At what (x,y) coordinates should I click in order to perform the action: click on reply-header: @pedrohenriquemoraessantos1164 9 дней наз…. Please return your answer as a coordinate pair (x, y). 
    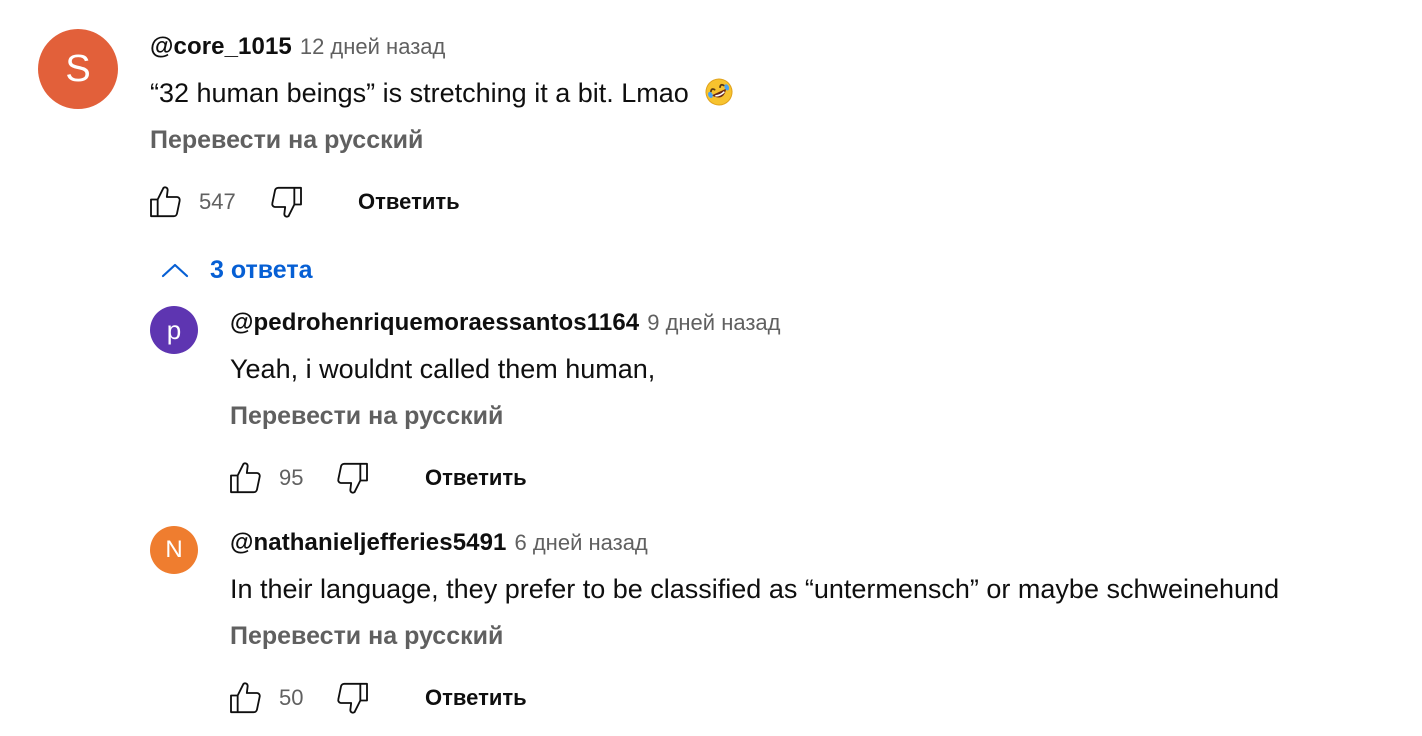
    Looking at the image, I should click on (505, 323).